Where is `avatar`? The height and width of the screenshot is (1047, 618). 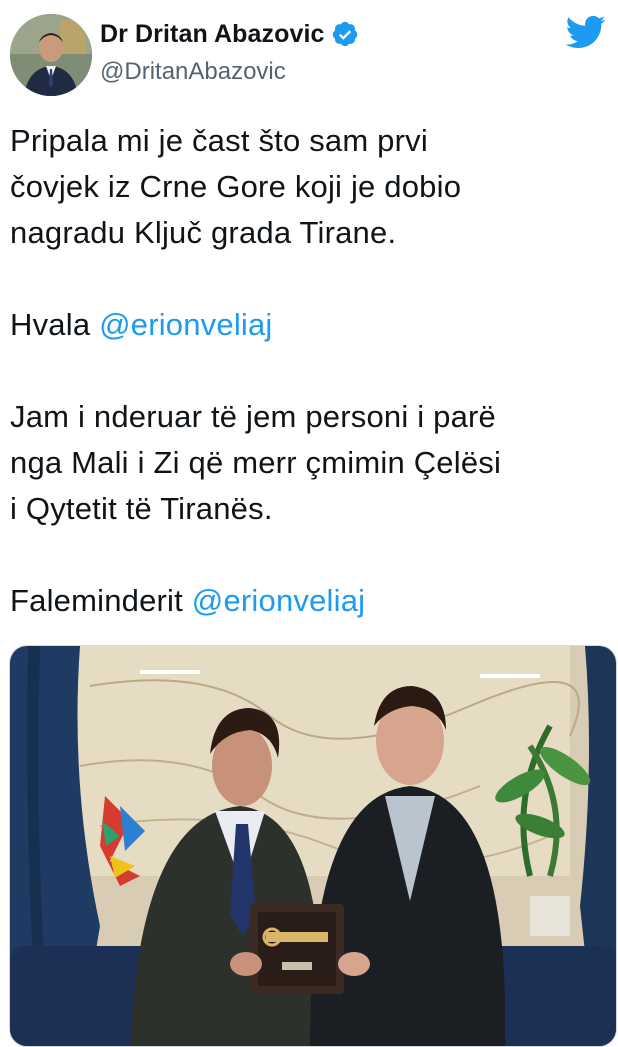 avatar is located at coordinates (51, 55).